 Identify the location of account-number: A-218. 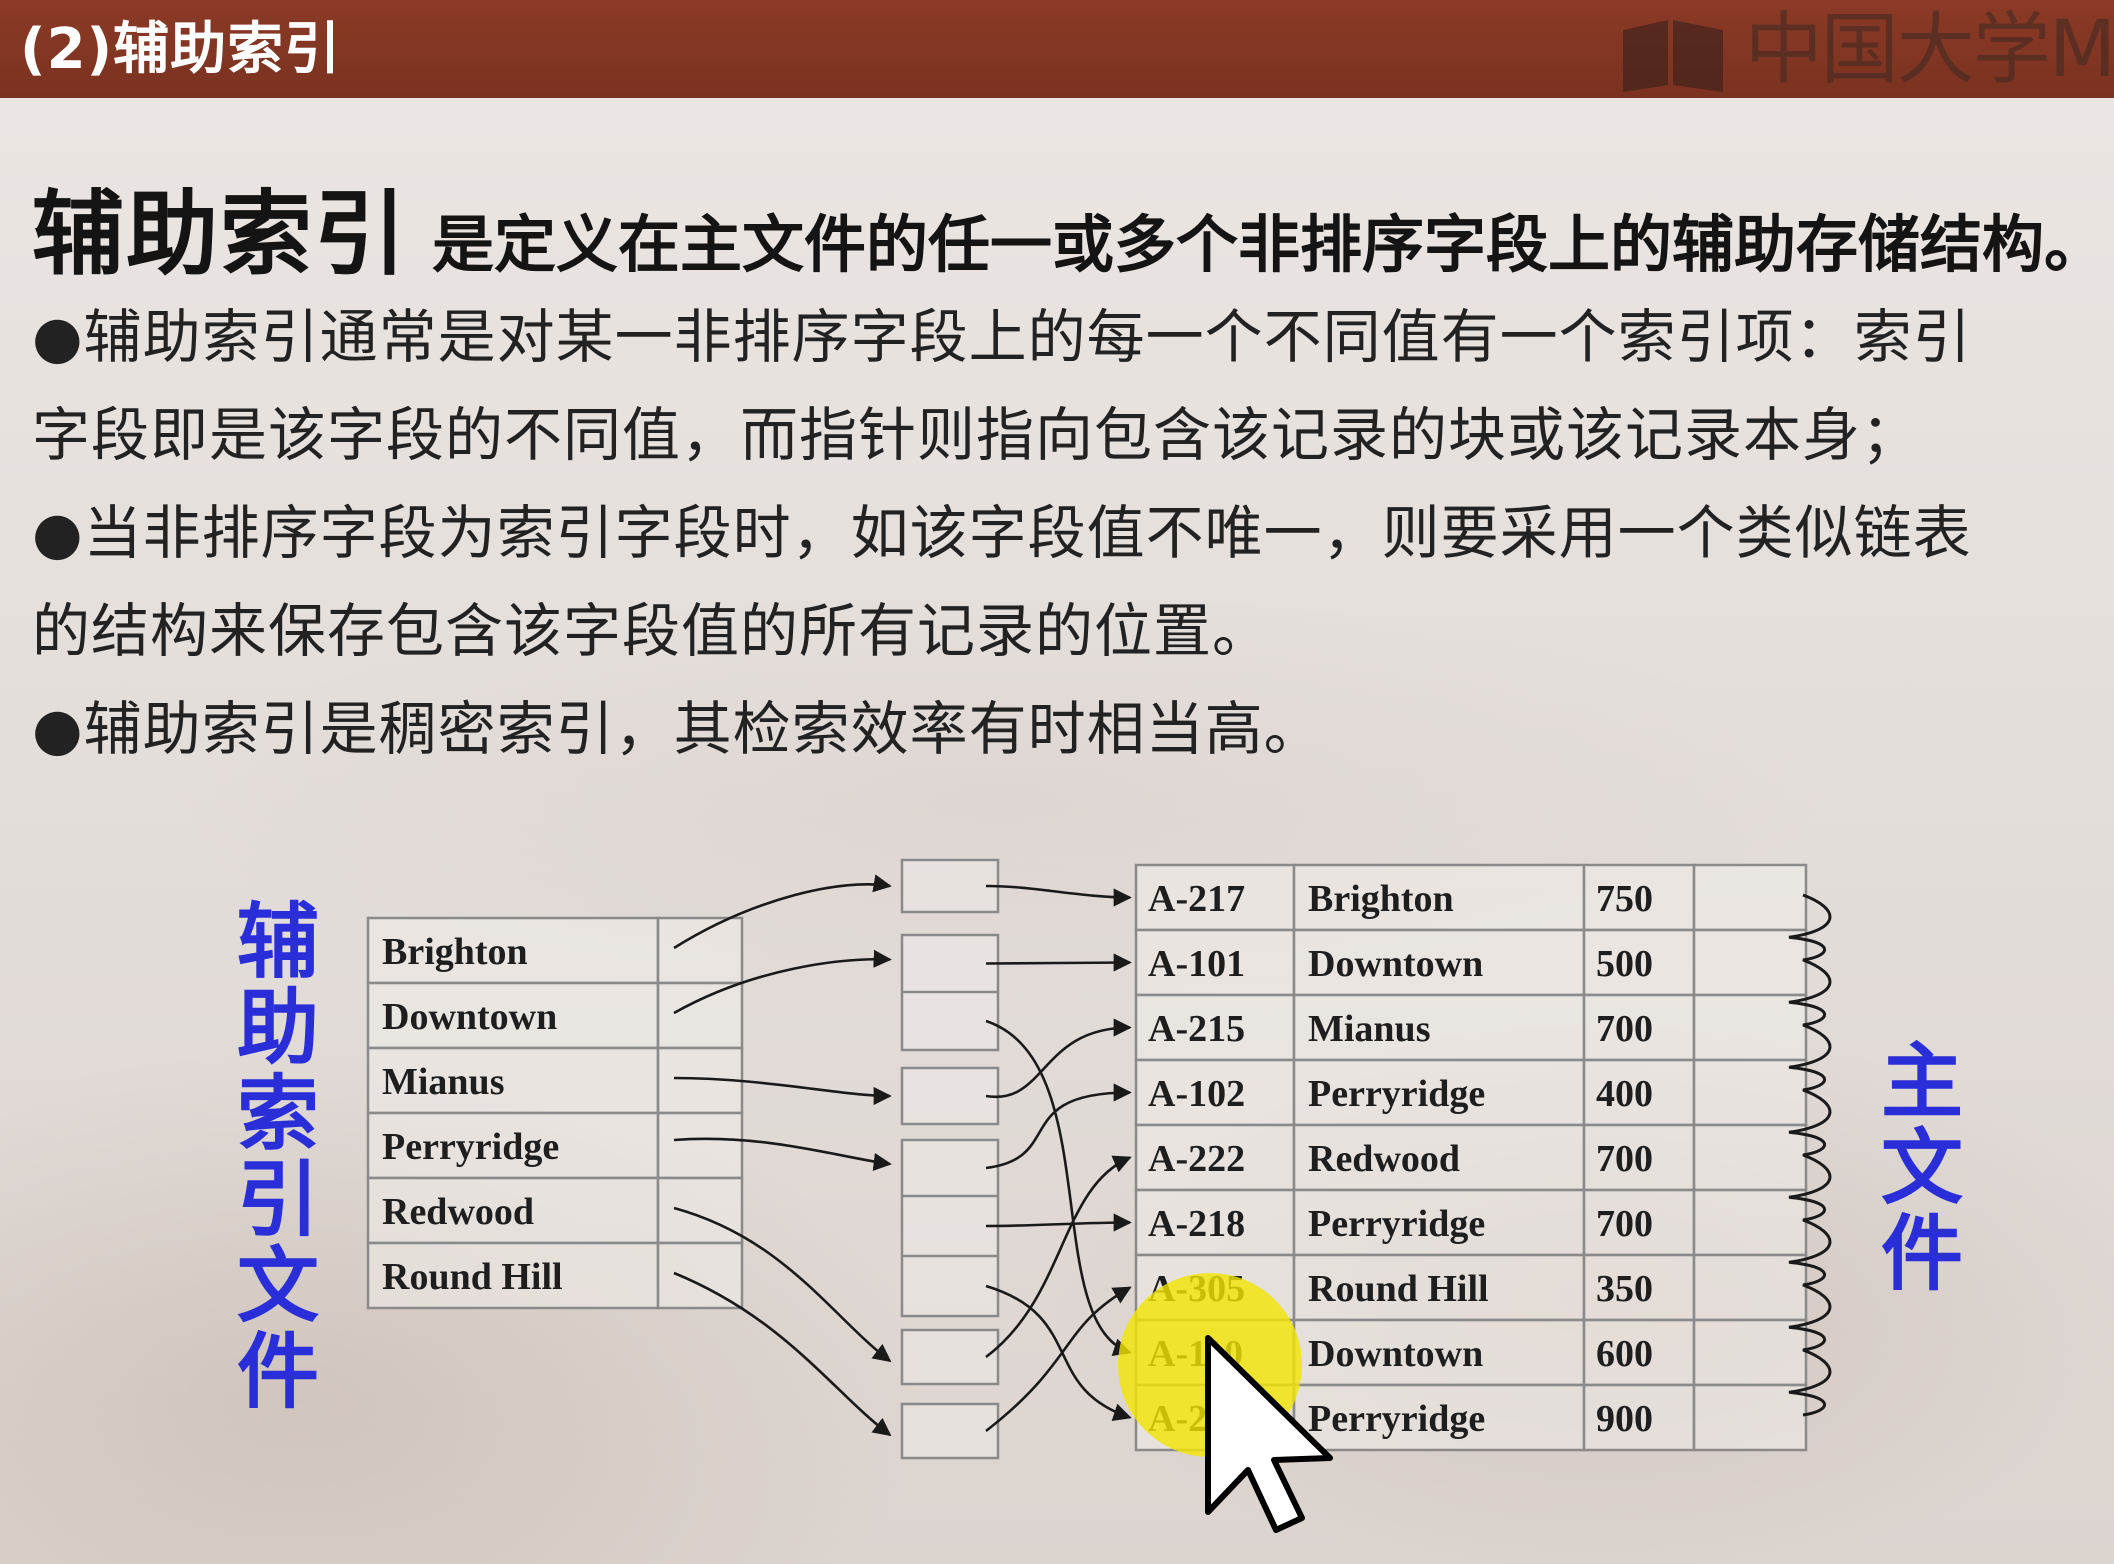
(1196, 1224).